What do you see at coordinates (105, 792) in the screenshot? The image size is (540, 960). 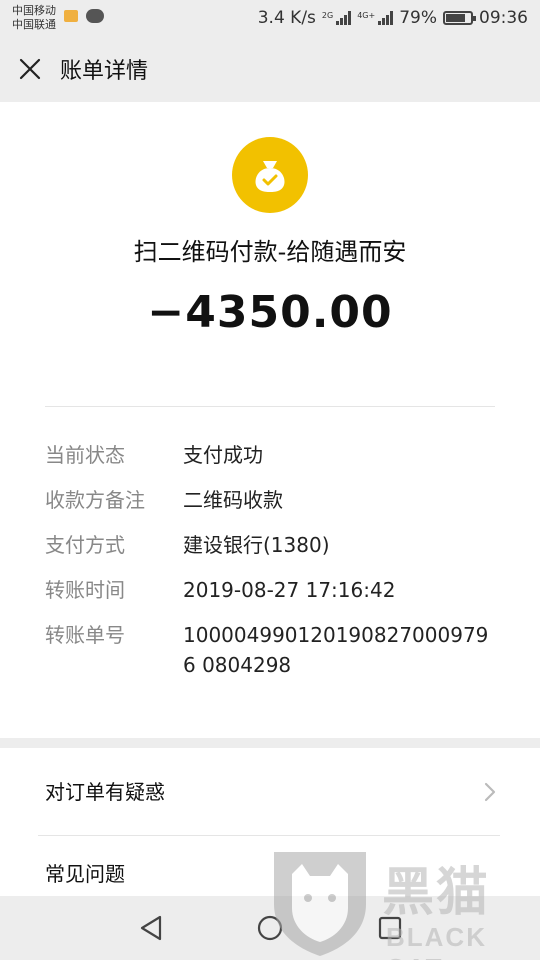 I see `link-label: 对订单有疑惑` at bounding box center [105, 792].